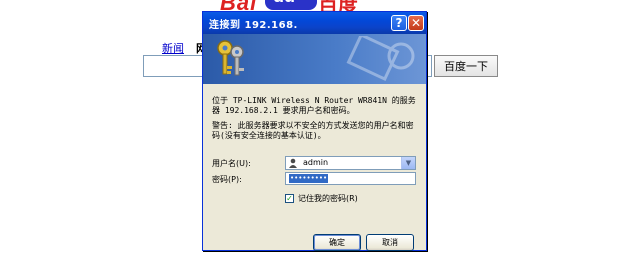 This screenshot has width=640, height=256. What do you see at coordinates (230, 58) in the screenshot?
I see `keys-icon` at bounding box center [230, 58].